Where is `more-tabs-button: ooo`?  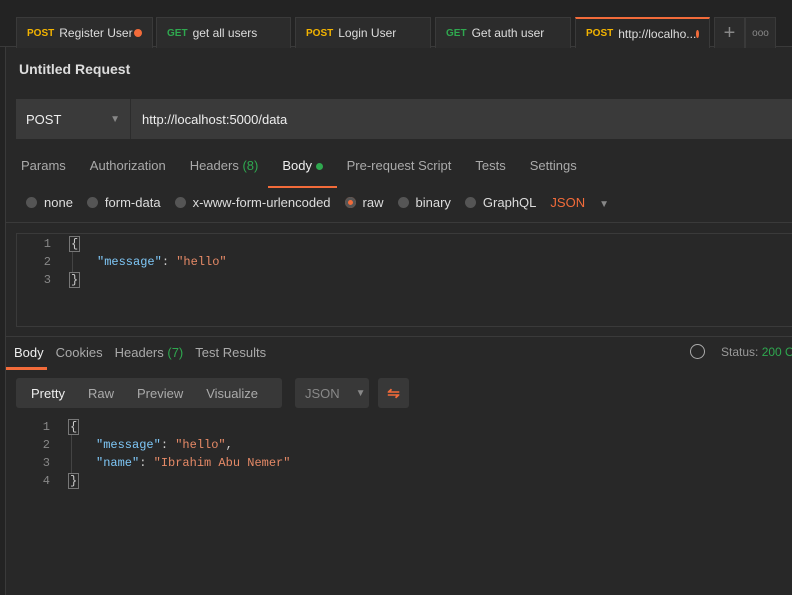
more-tabs-button: ooo is located at coordinates (760, 32).